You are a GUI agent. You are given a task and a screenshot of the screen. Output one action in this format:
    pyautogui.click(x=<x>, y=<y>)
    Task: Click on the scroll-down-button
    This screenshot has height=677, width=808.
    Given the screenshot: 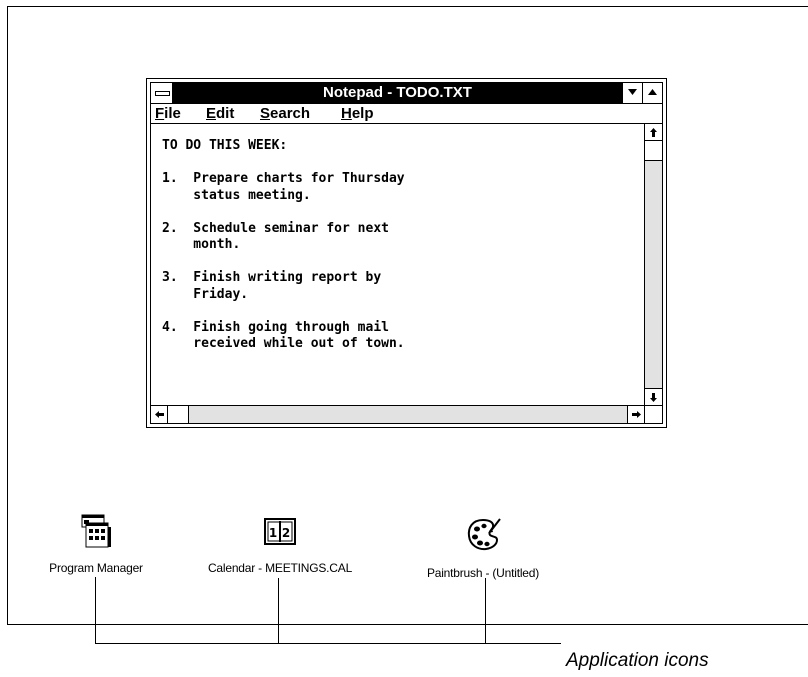 What is the action you would take?
    pyautogui.click(x=653, y=396)
    